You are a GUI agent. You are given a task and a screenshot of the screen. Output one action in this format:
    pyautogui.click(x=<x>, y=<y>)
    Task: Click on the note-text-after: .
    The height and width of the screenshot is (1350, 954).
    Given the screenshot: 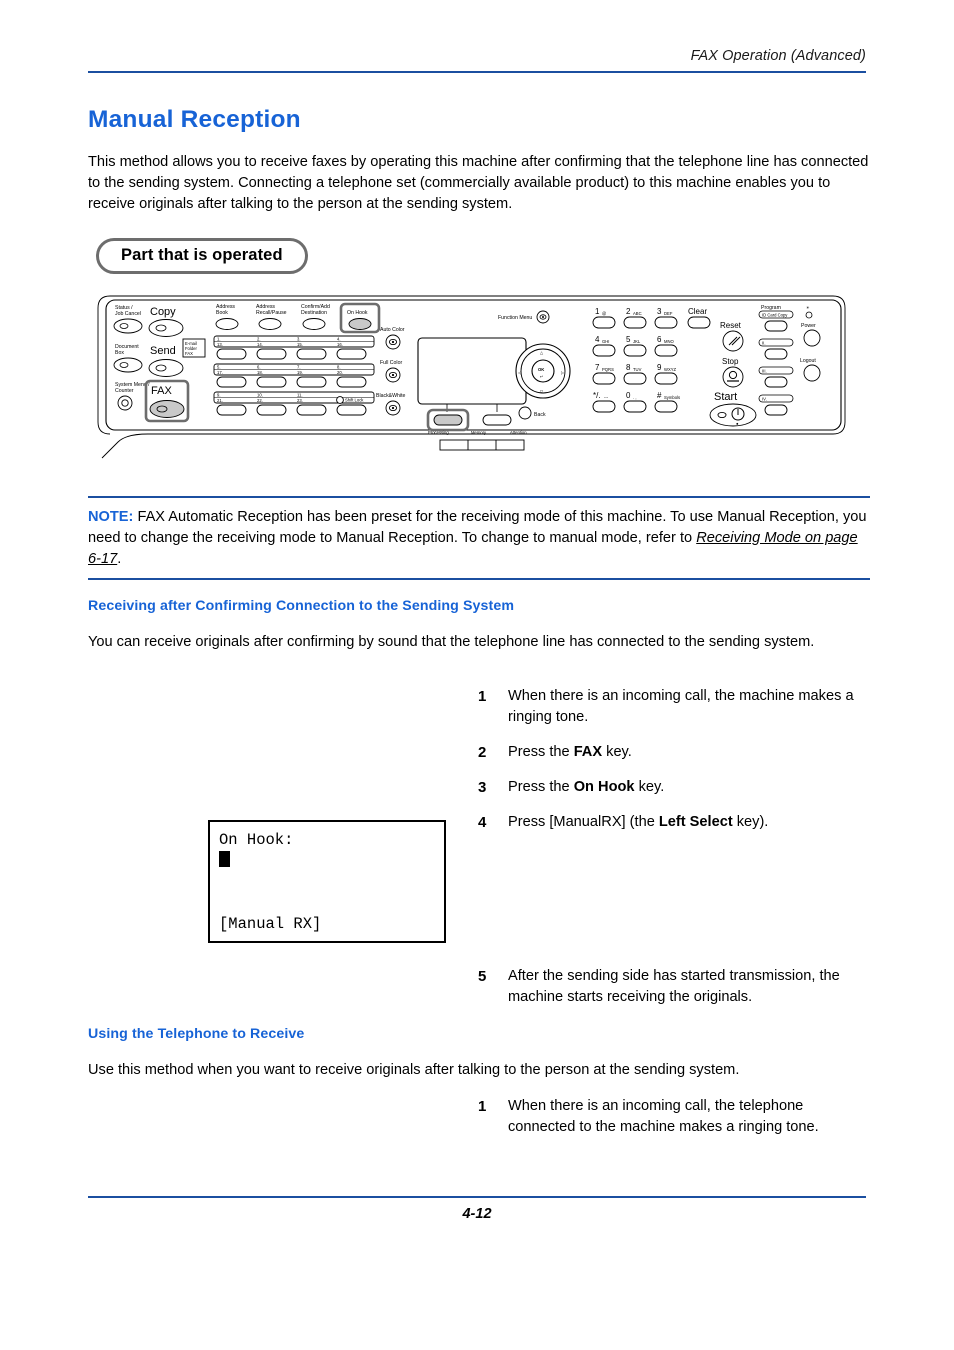 What is the action you would take?
    pyautogui.click(x=119, y=559)
    